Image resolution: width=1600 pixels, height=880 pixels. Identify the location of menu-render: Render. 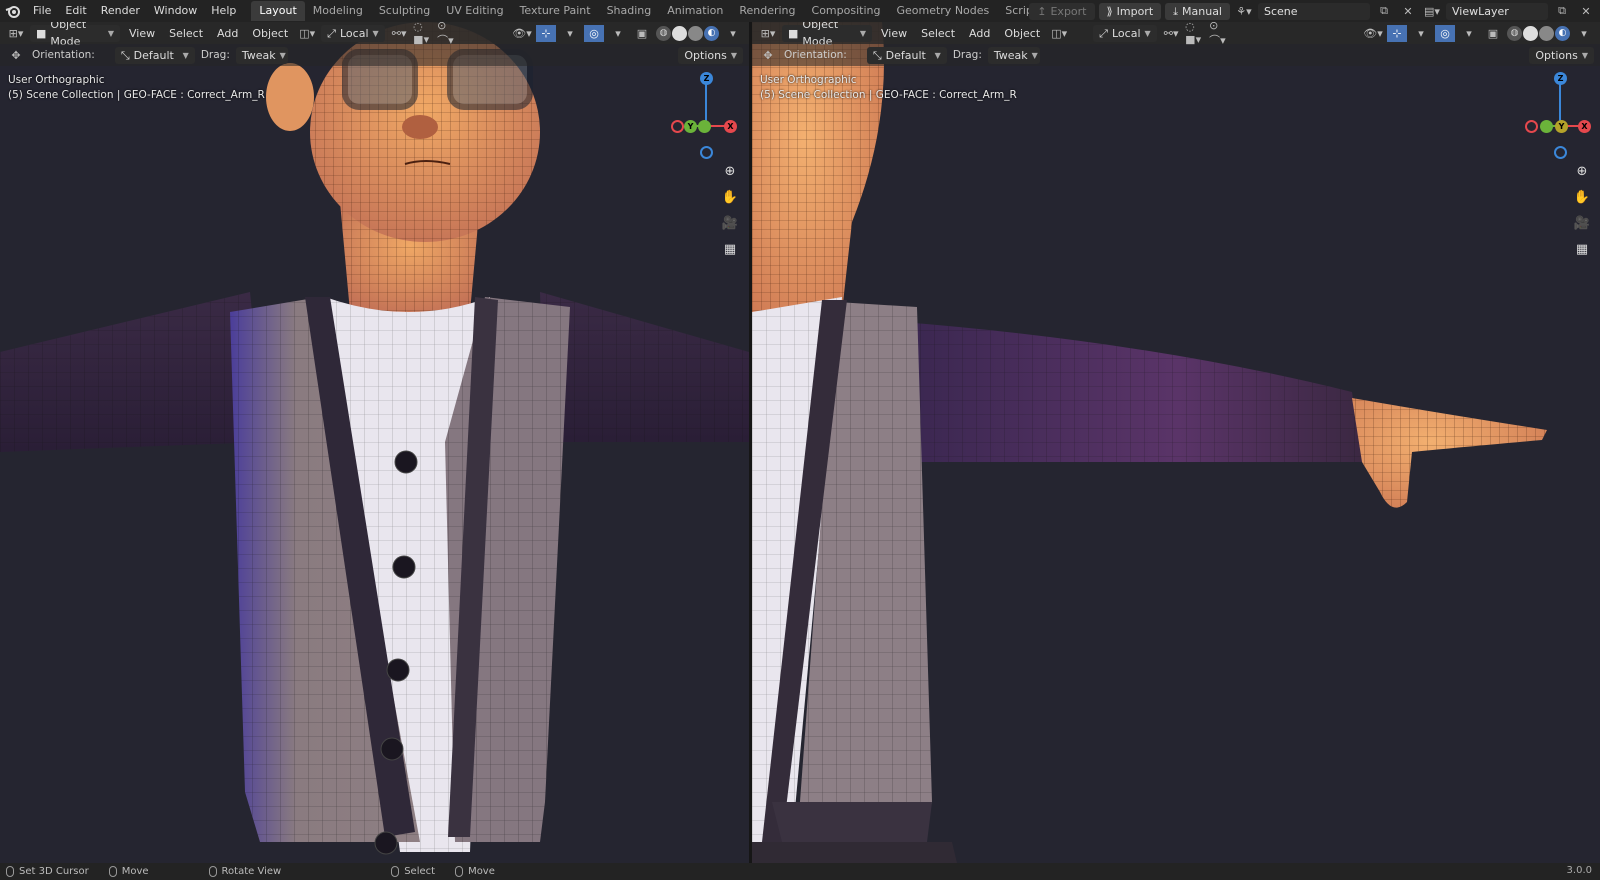
(120, 11).